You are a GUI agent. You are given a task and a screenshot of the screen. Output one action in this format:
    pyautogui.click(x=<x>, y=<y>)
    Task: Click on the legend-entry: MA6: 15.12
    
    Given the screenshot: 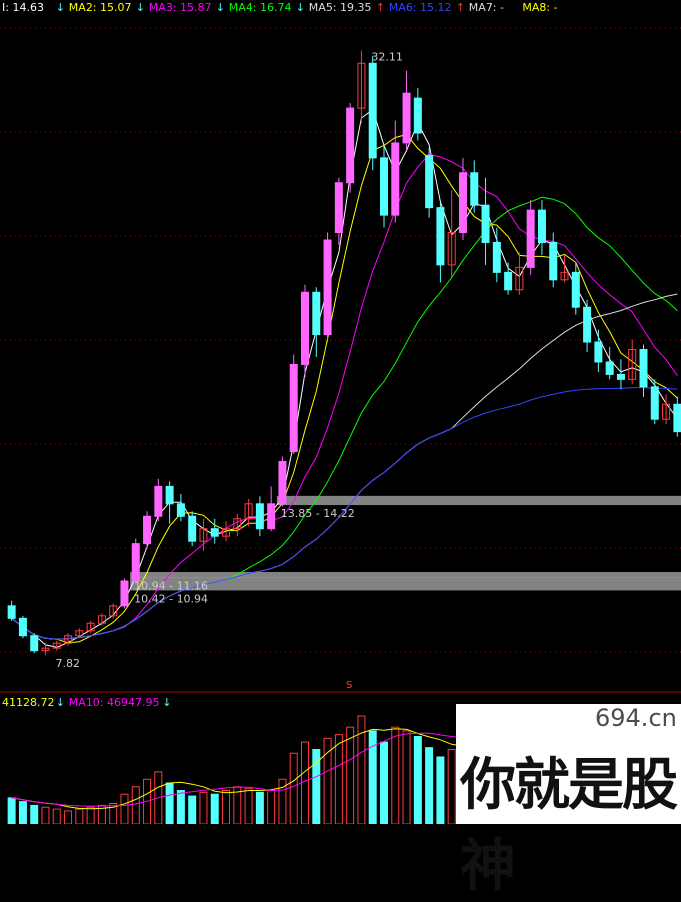 What is the action you would take?
    pyautogui.click(x=420, y=7)
    